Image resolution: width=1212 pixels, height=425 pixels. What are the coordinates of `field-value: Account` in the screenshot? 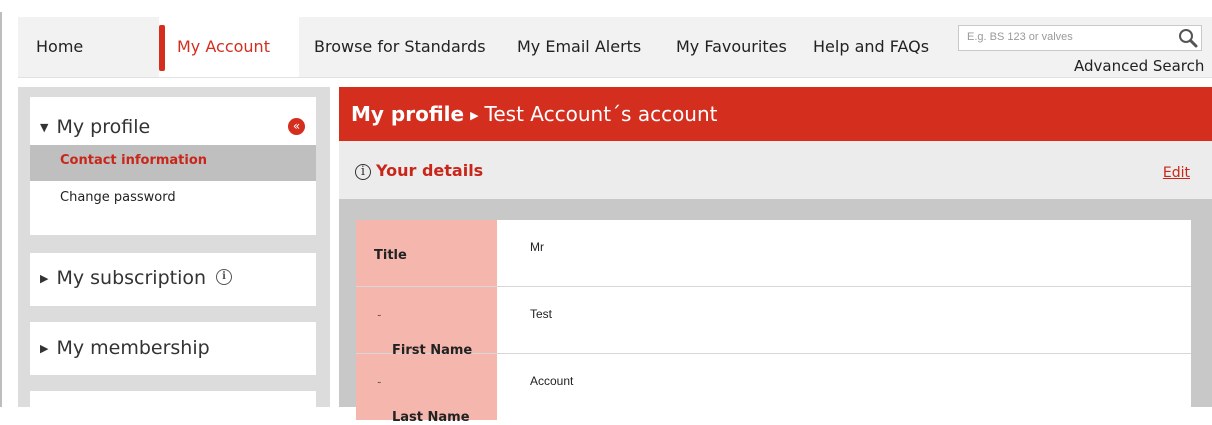 It's located at (552, 381).